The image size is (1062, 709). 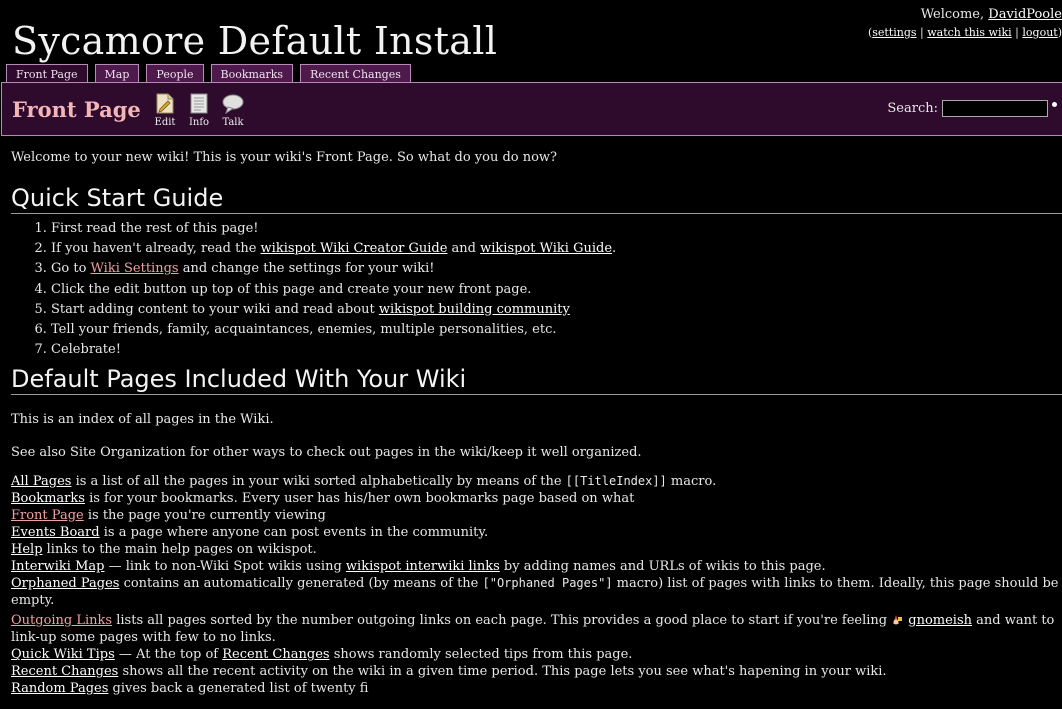 I want to click on row-text: macro., so click(x=691, y=482).